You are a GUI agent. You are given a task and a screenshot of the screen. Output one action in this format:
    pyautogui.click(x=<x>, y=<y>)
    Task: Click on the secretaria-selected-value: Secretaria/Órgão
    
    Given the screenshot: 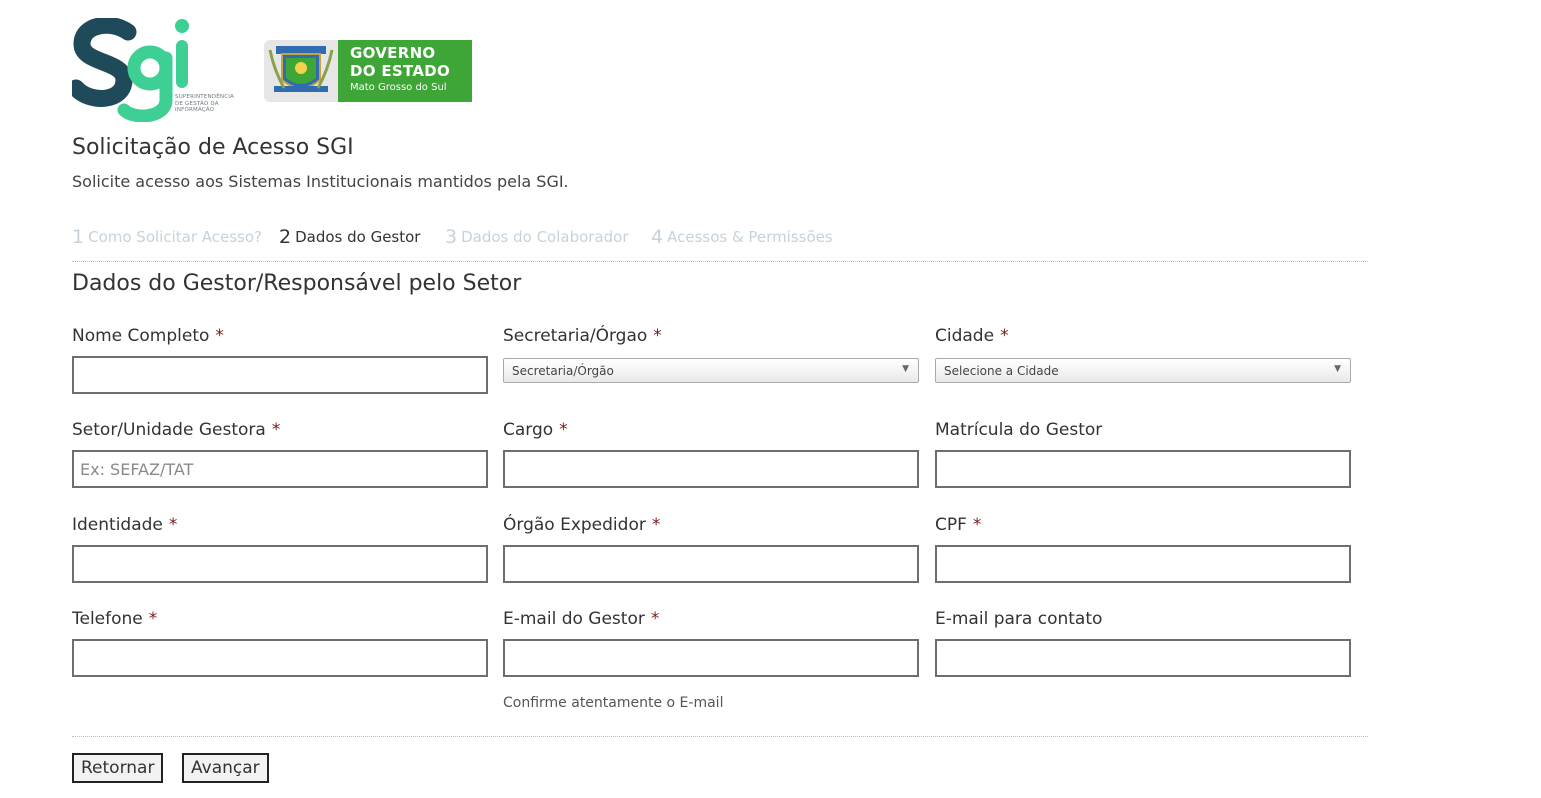 What is the action you would take?
    pyautogui.click(x=563, y=371)
    